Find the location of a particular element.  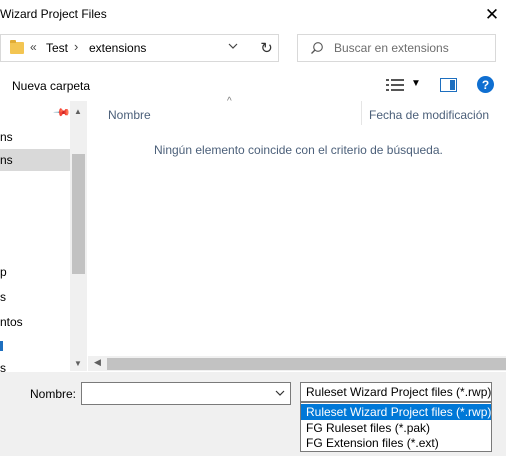

filename-input is located at coordinates (176, 393).